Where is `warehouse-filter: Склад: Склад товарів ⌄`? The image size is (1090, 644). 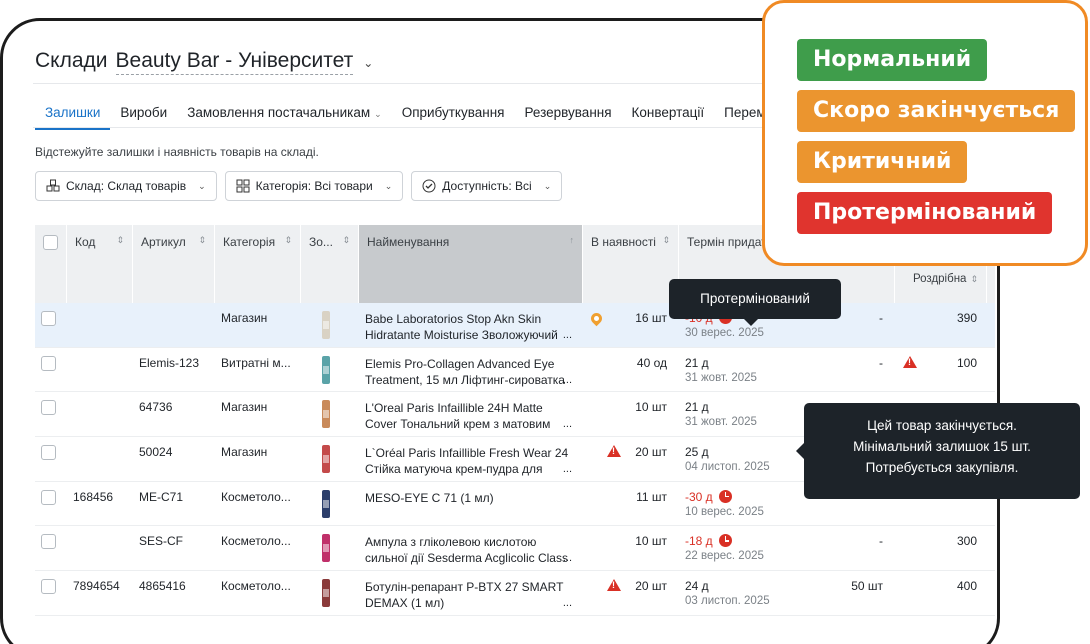 warehouse-filter: Склад: Склад товарів ⌄ is located at coordinates (126, 186).